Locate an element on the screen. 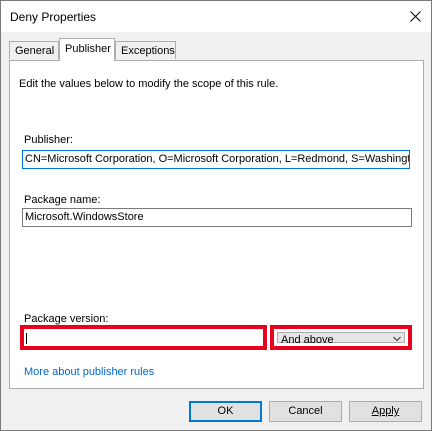 The width and height of the screenshot is (432, 431). tab-exceptions-label: Exceptions is located at coordinates (148, 51).